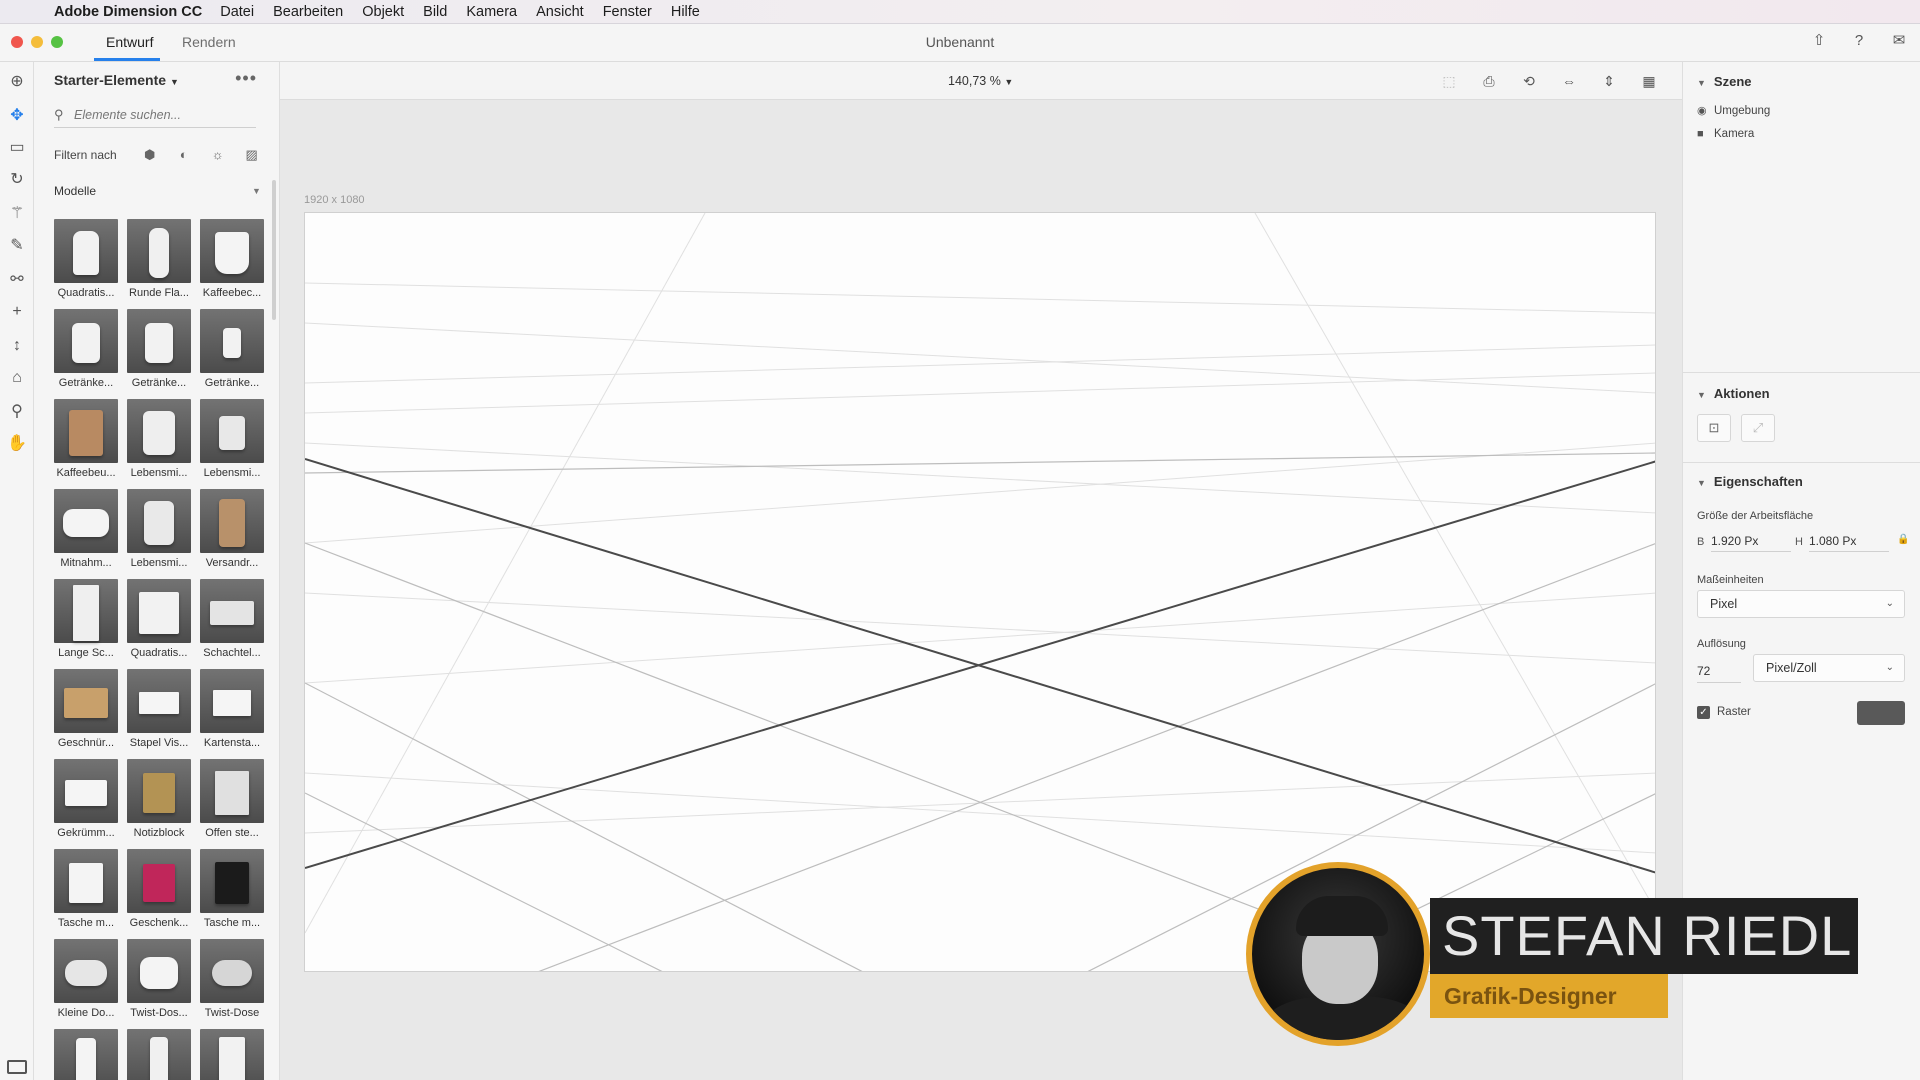  What do you see at coordinates (1801, 604) in the screenshot?
I see `units-dropdown: Pixel ⌄` at bounding box center [1801, 604].